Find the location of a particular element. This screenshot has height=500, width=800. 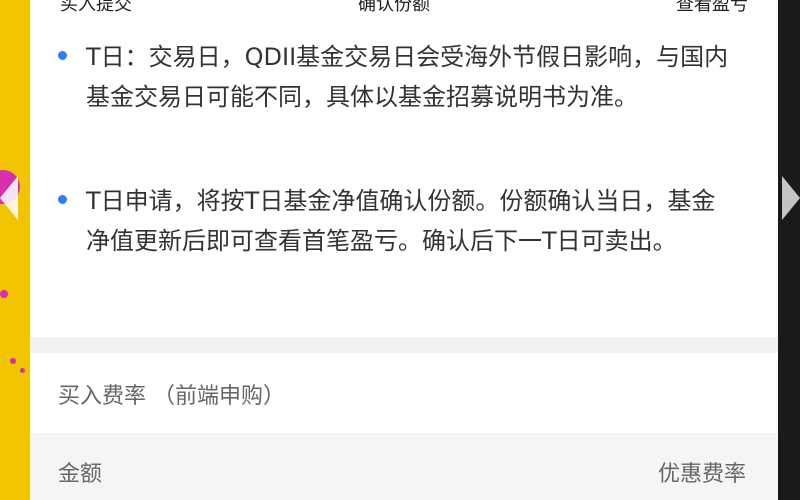

column-amount: 金额 is located at coordinates (80, 474).